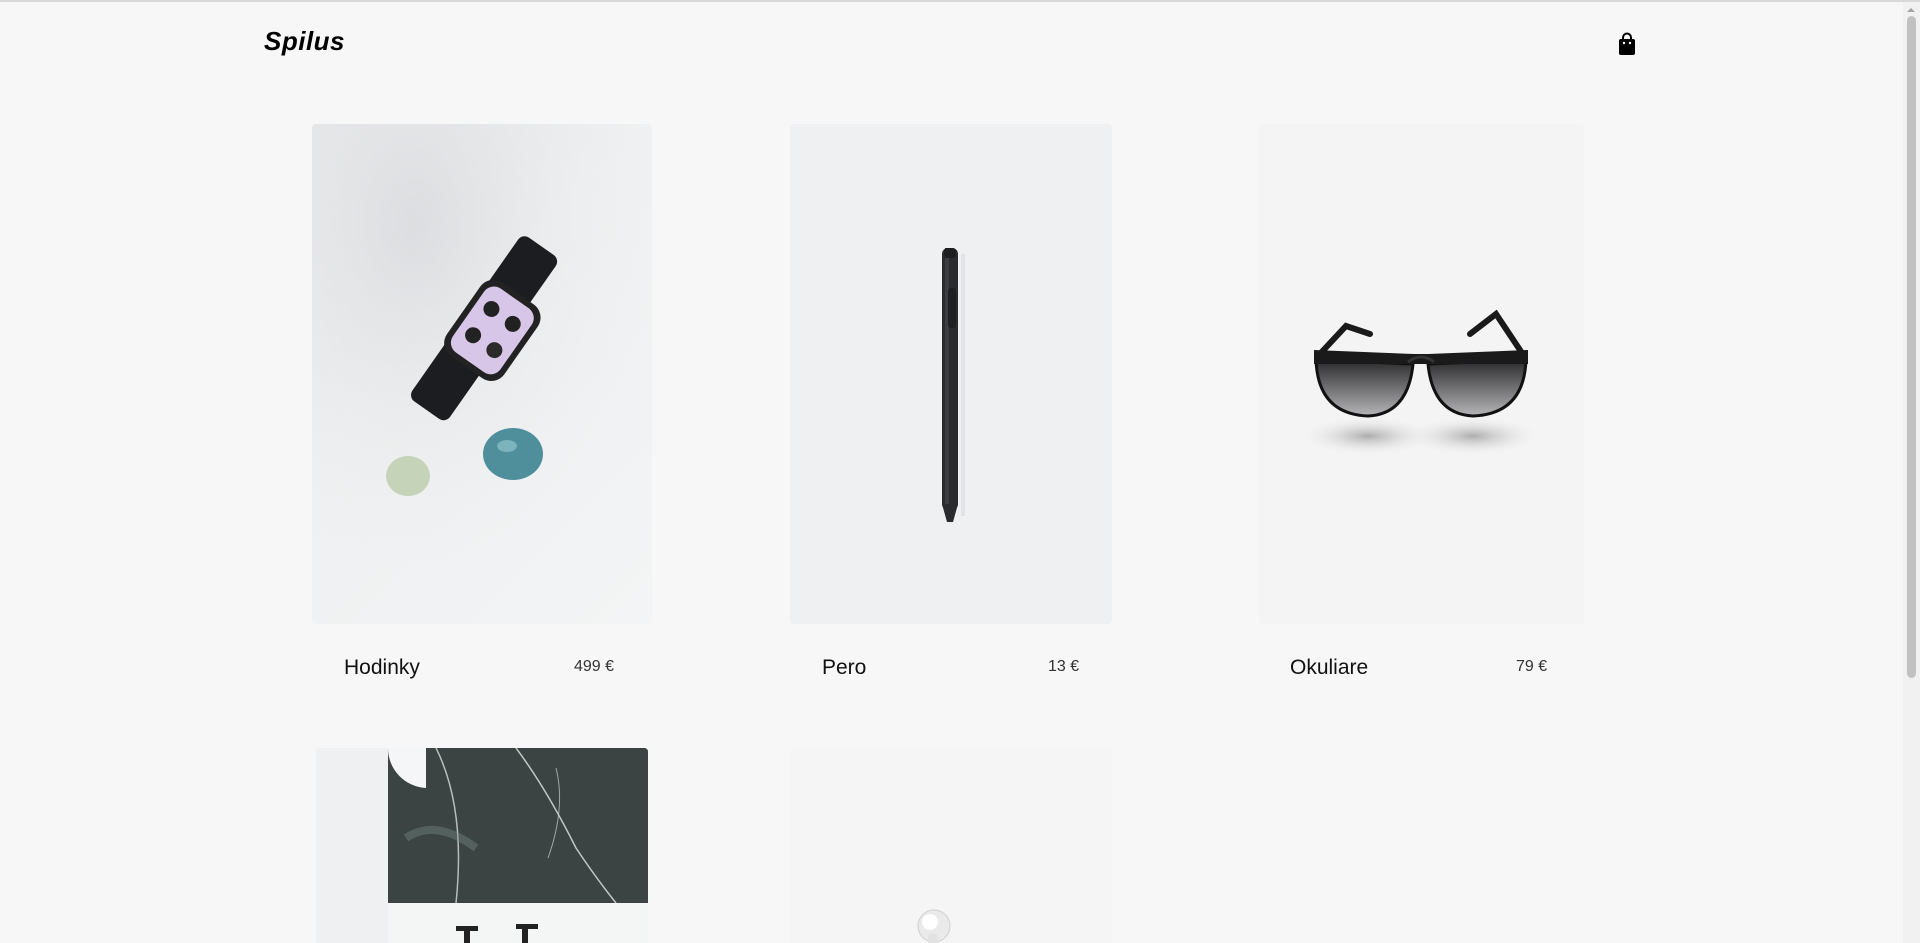 Image resolution: width=1920 pixels, height=943 pixels. What do you see at coordinates (844, 668) in the screenshot?
I see `product-name: Pero` at bounding box center [844, 668].